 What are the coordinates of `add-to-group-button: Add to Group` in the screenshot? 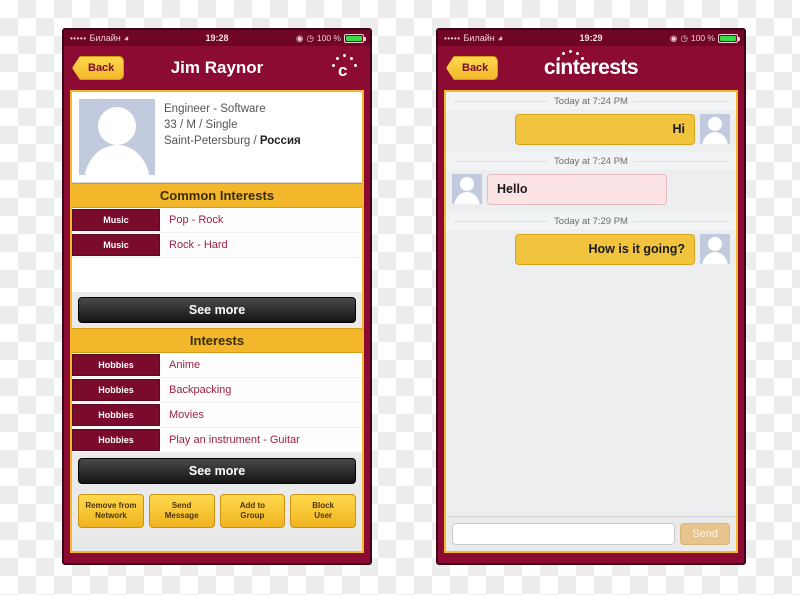 It's located at (252, 511).